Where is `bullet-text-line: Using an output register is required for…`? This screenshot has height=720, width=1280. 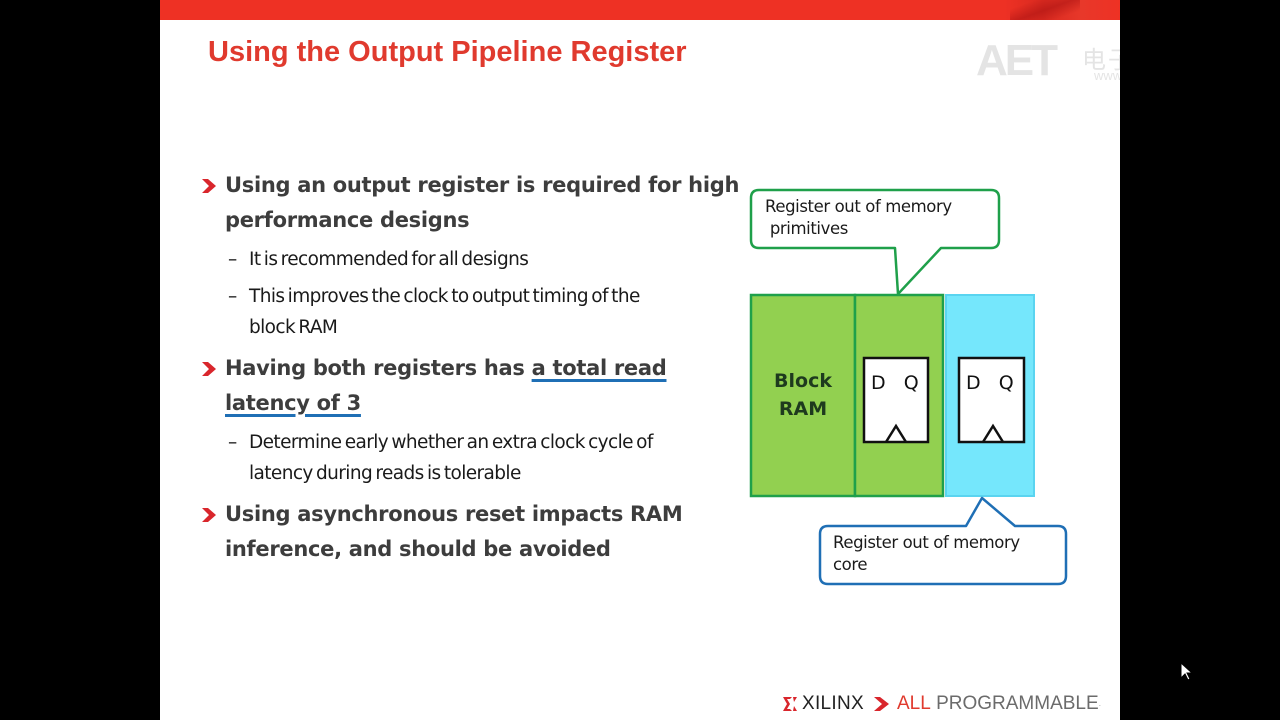
bullet-text-line: Using an output register is required for… is located at coordinates (482, 185).